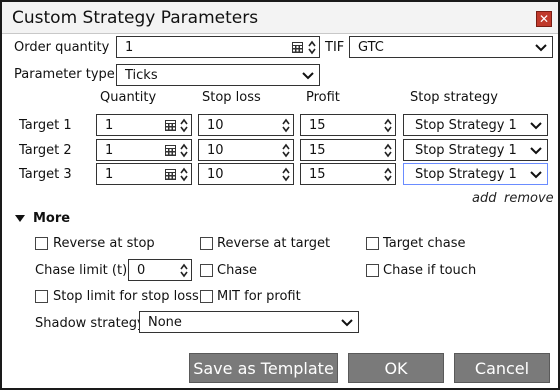  What do you see at coordinates (430, 270) in the screenshot?
I see `chase-if-touch-label: Chase if touch` at bounding box center [430, 270].